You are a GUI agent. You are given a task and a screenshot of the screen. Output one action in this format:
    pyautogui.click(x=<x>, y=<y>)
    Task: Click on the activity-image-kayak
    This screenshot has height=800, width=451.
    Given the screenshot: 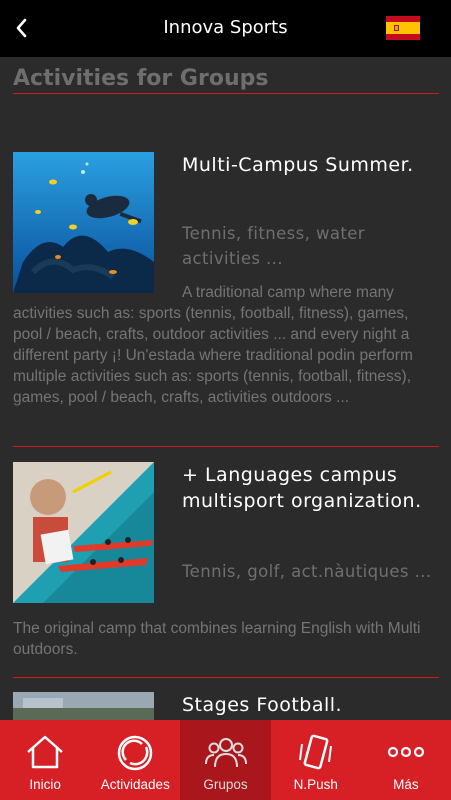 What is the action you would take?
    pyautogui.click(x=83, y=532)
    